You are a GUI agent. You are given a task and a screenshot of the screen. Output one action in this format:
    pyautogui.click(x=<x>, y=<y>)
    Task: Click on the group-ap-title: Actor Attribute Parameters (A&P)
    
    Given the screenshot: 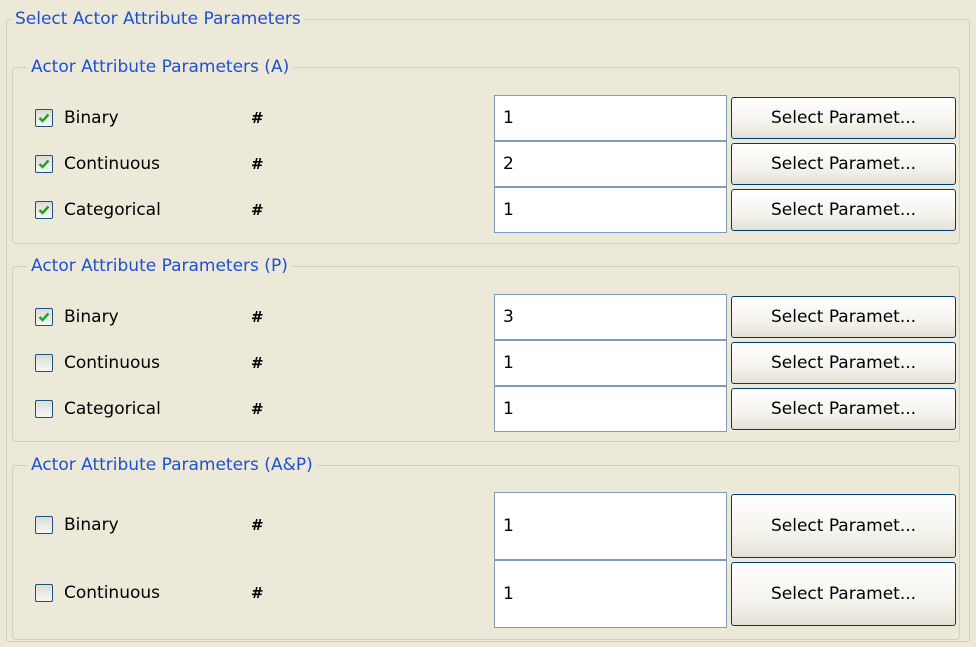 What is the action you would take?
    pyautogui.click(x=172, y=465)
    